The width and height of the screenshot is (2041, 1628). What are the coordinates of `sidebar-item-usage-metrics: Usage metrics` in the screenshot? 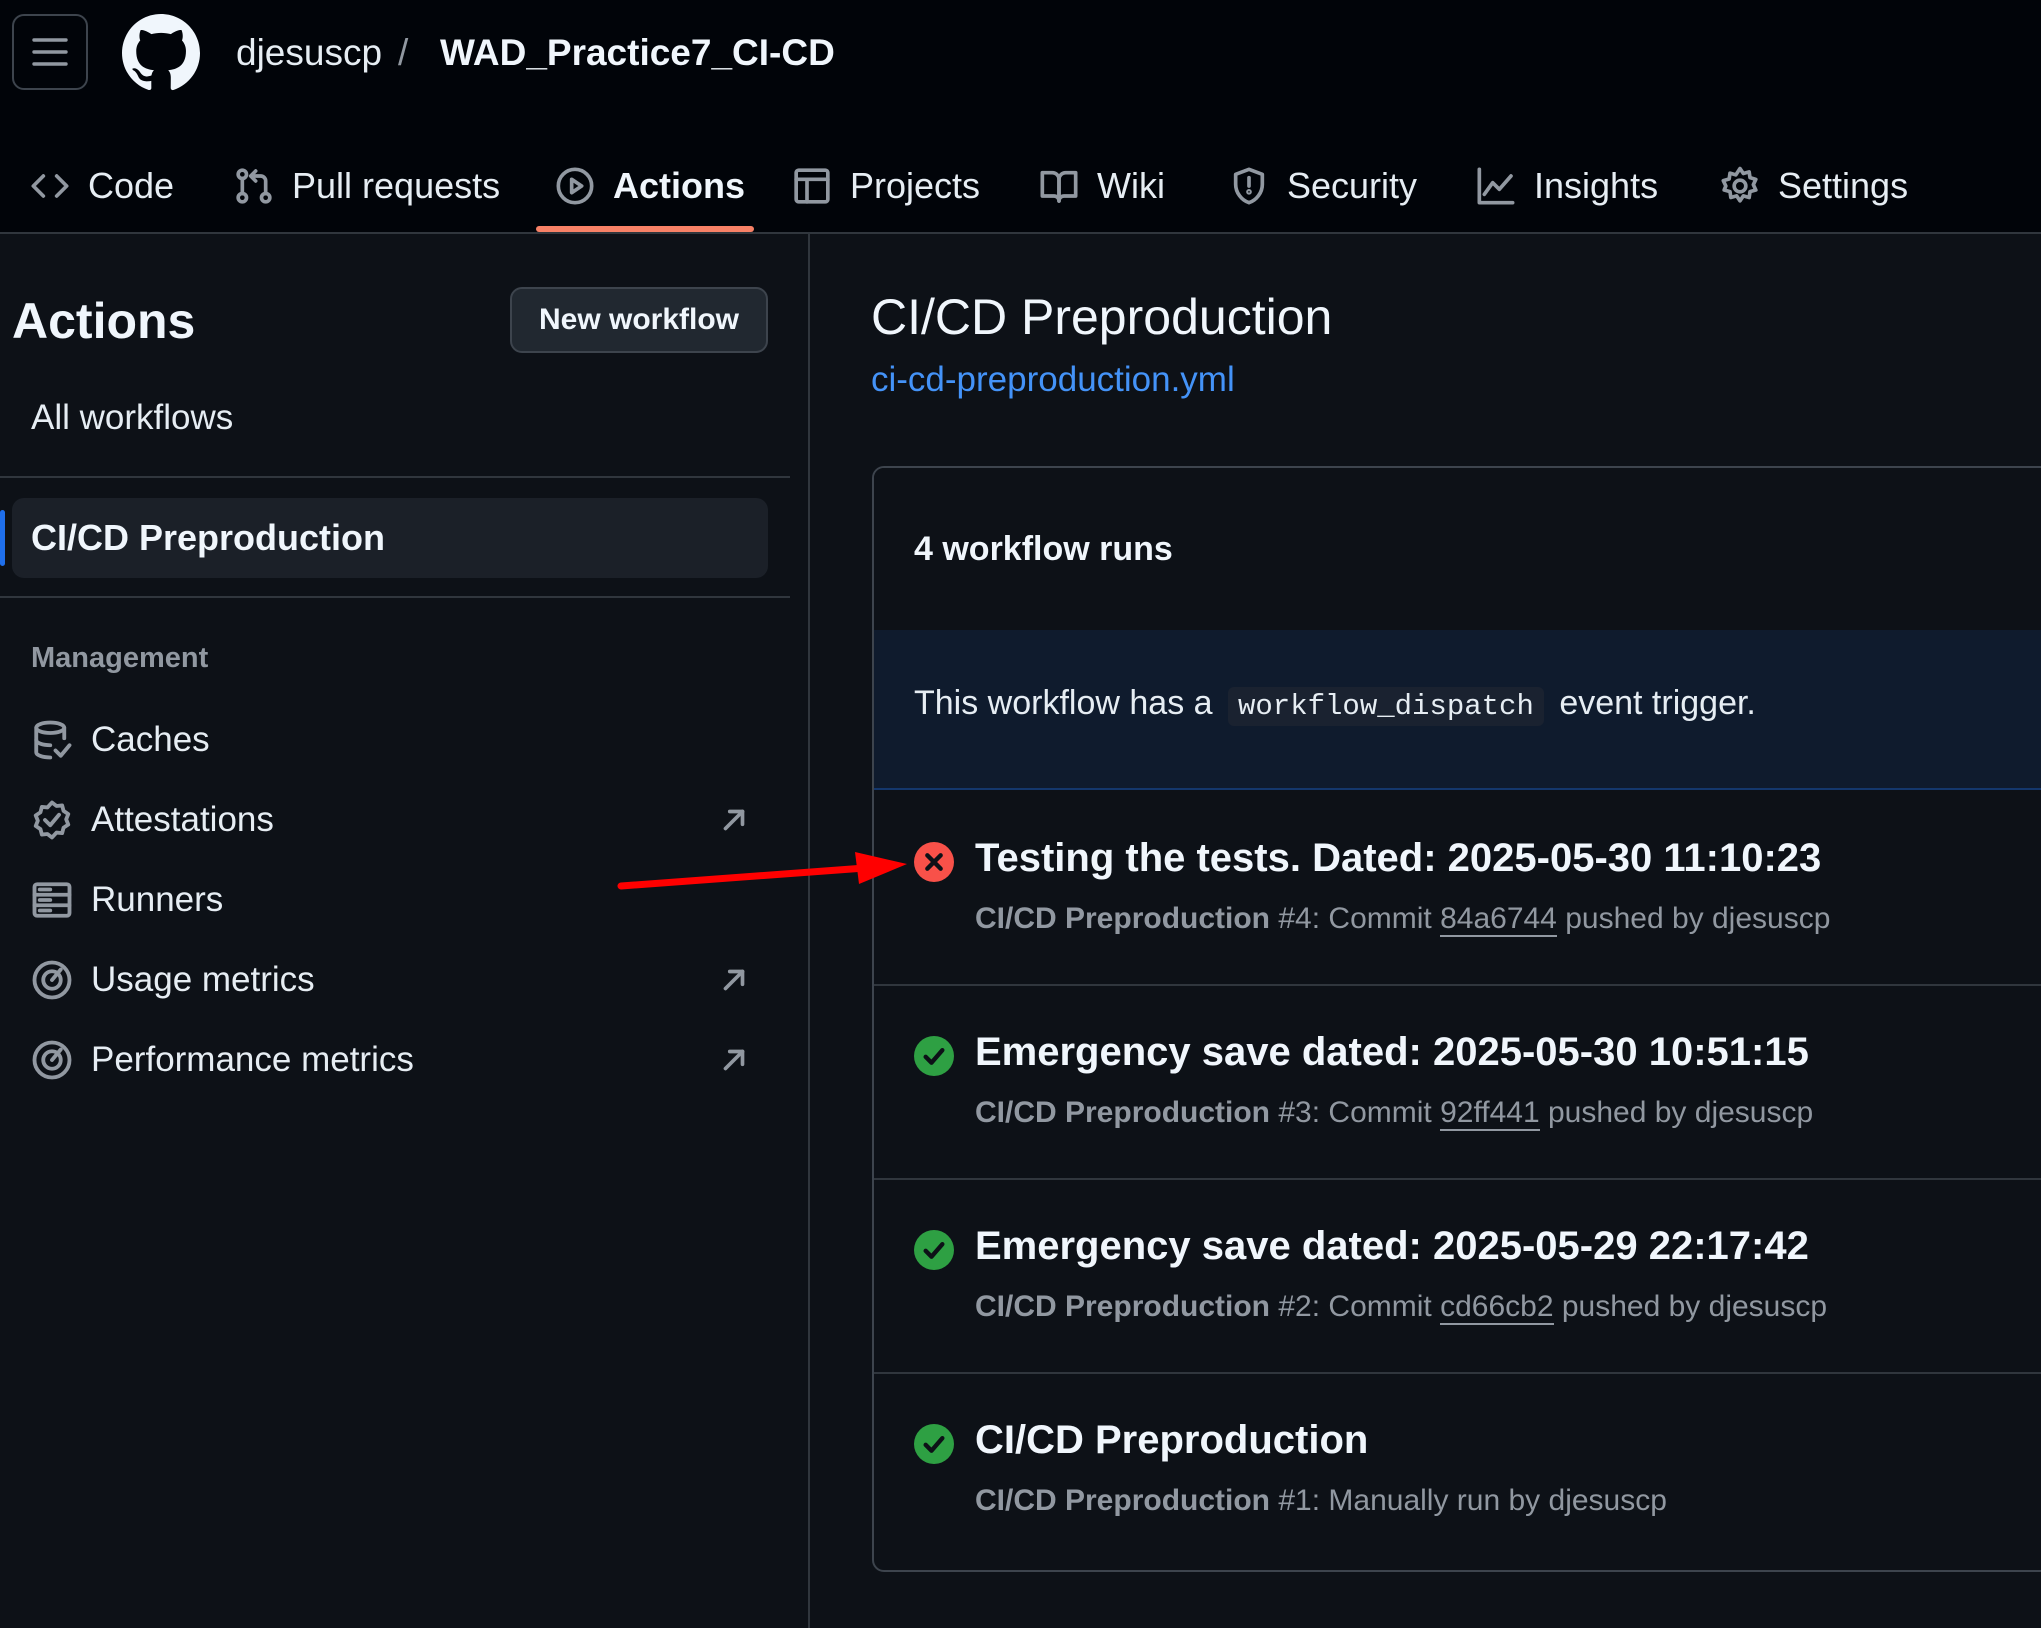 It's located at (391, 980).